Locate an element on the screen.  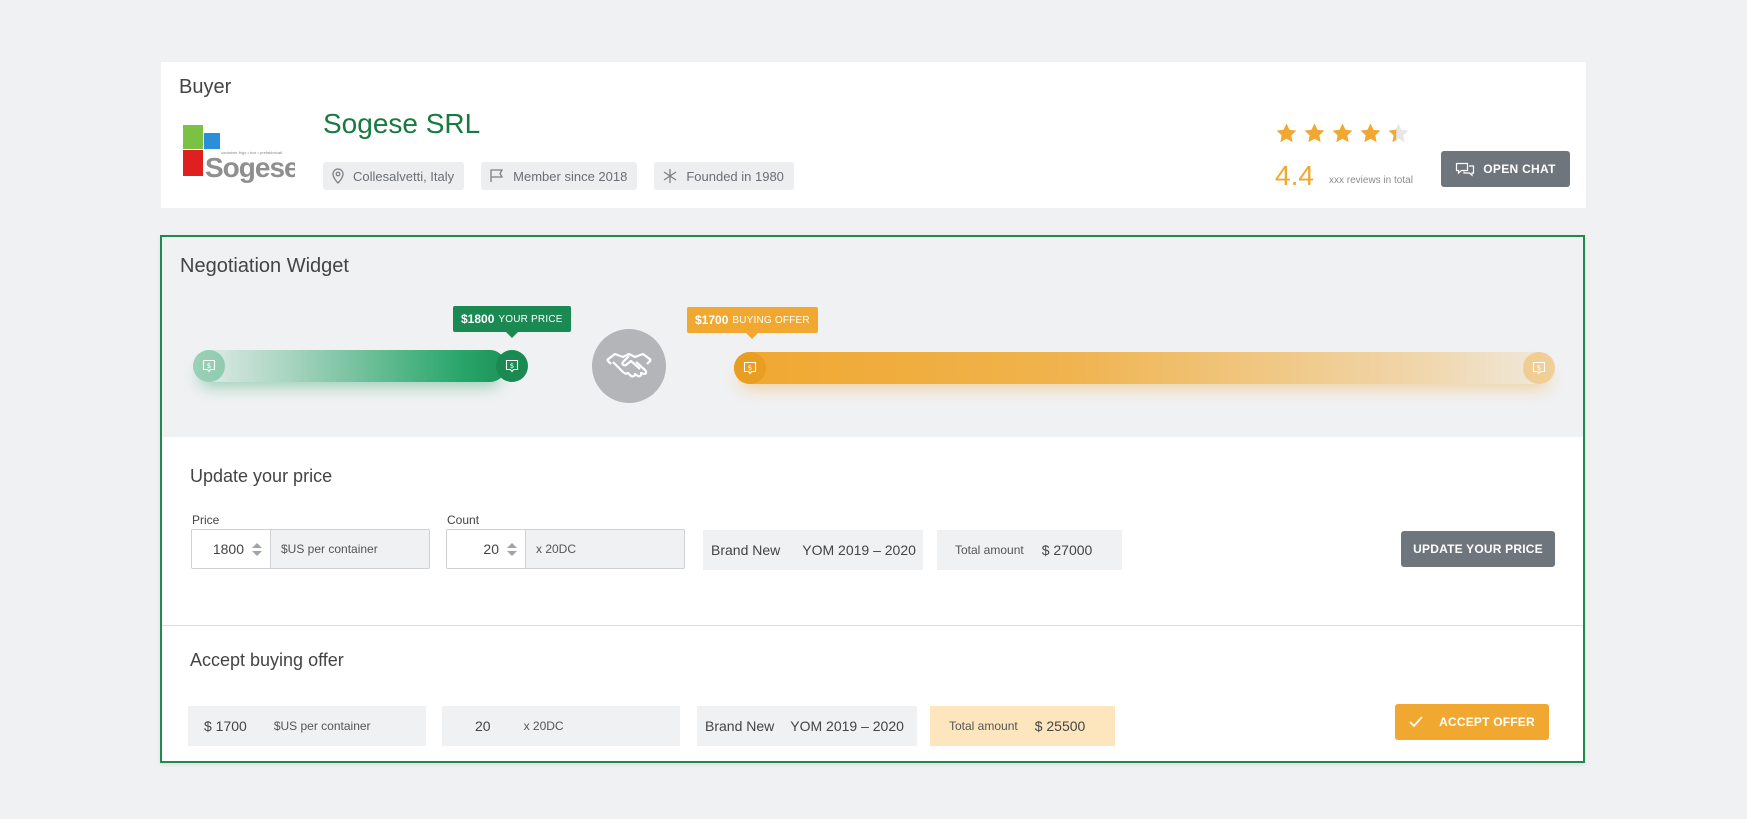
buying-offer-tag: $1700 BUYING OFFER is located at coordinates (752, 323).